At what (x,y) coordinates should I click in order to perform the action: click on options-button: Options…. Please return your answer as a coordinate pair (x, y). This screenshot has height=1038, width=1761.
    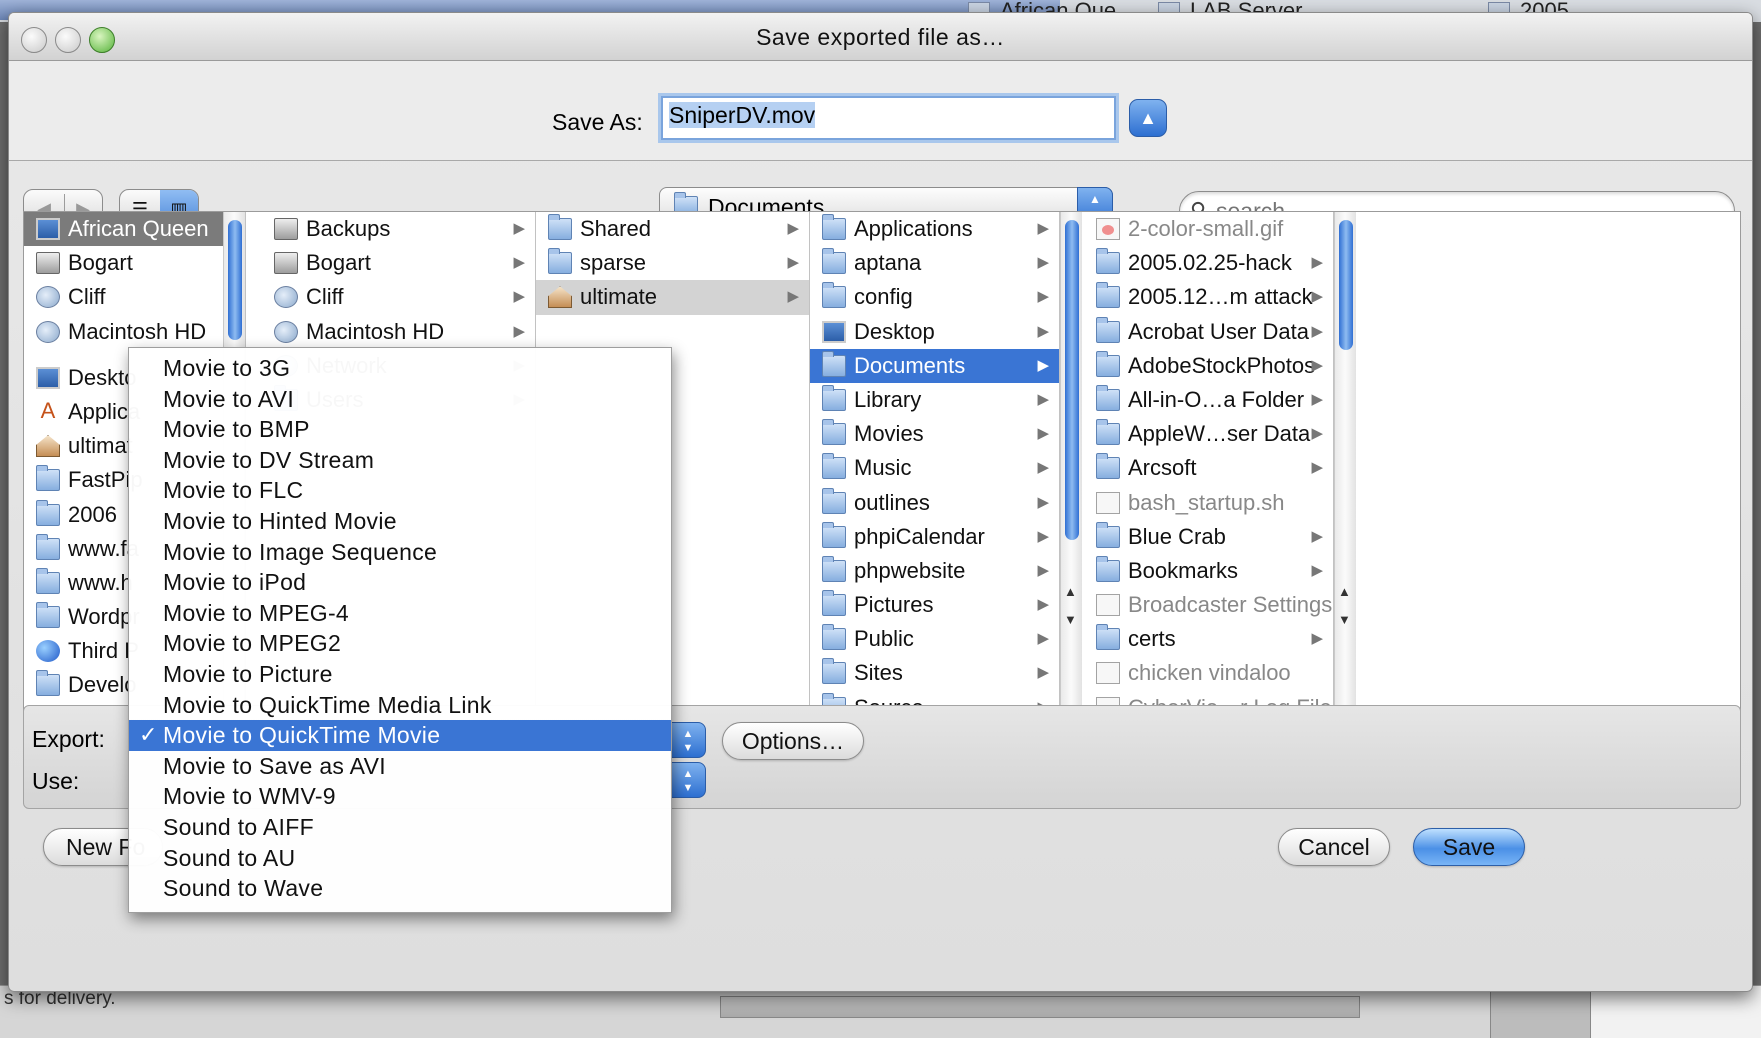
    Looking at the image, I should click on (793, 741).